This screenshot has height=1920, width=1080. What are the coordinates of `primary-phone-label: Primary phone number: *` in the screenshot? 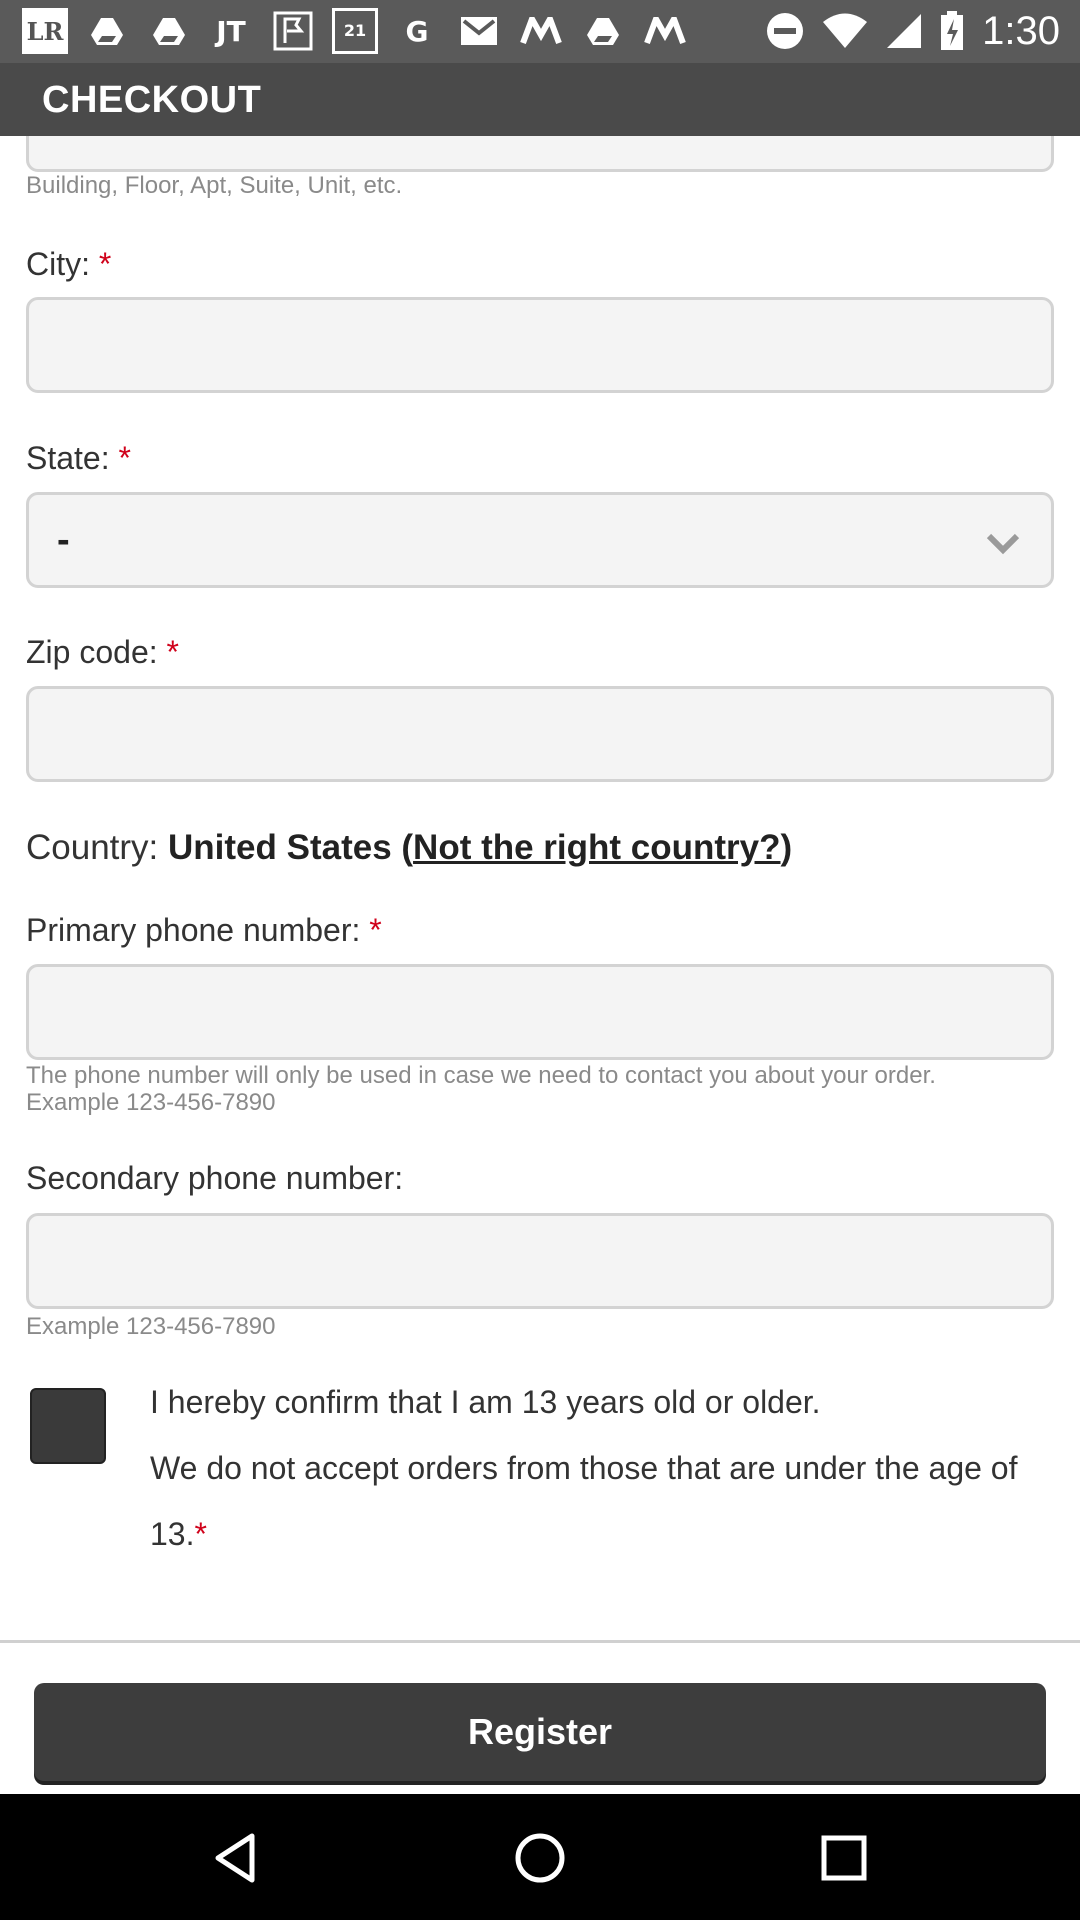 It's located at (204, 930).